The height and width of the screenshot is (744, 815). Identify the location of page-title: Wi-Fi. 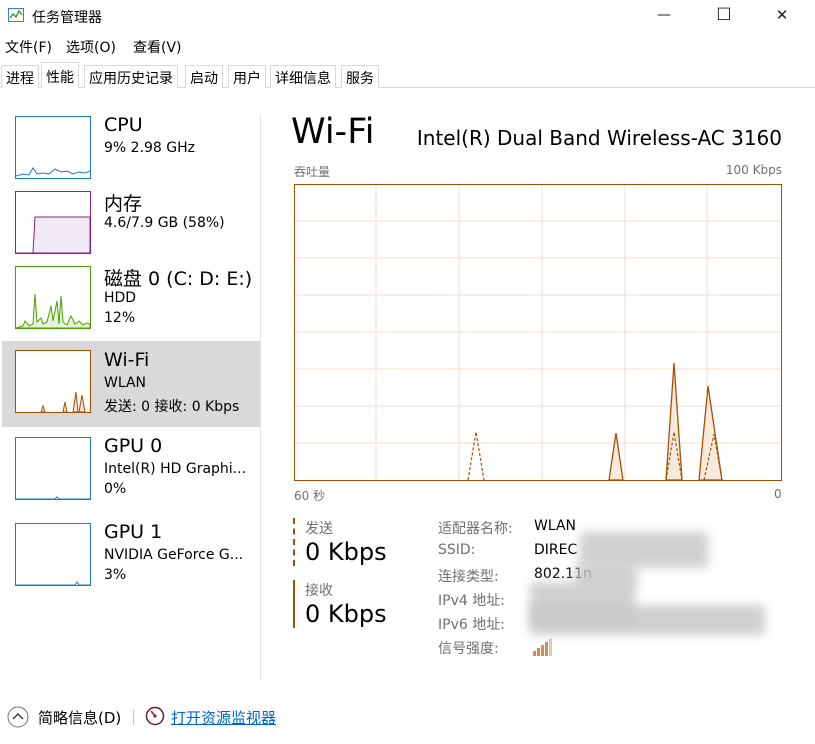
(333, 132).